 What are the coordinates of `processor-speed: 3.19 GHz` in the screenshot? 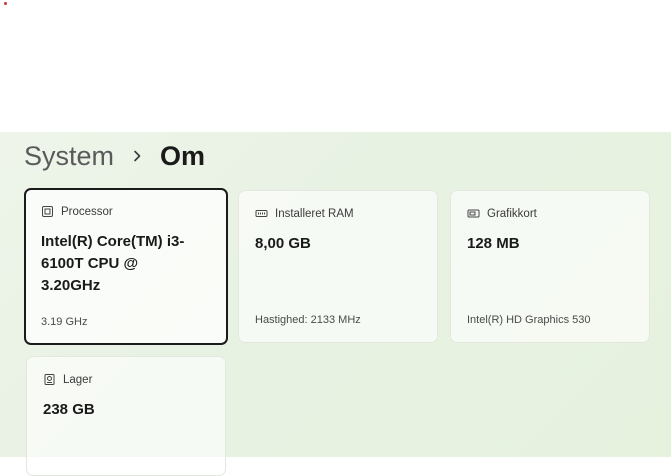 It's located at (64, 322).